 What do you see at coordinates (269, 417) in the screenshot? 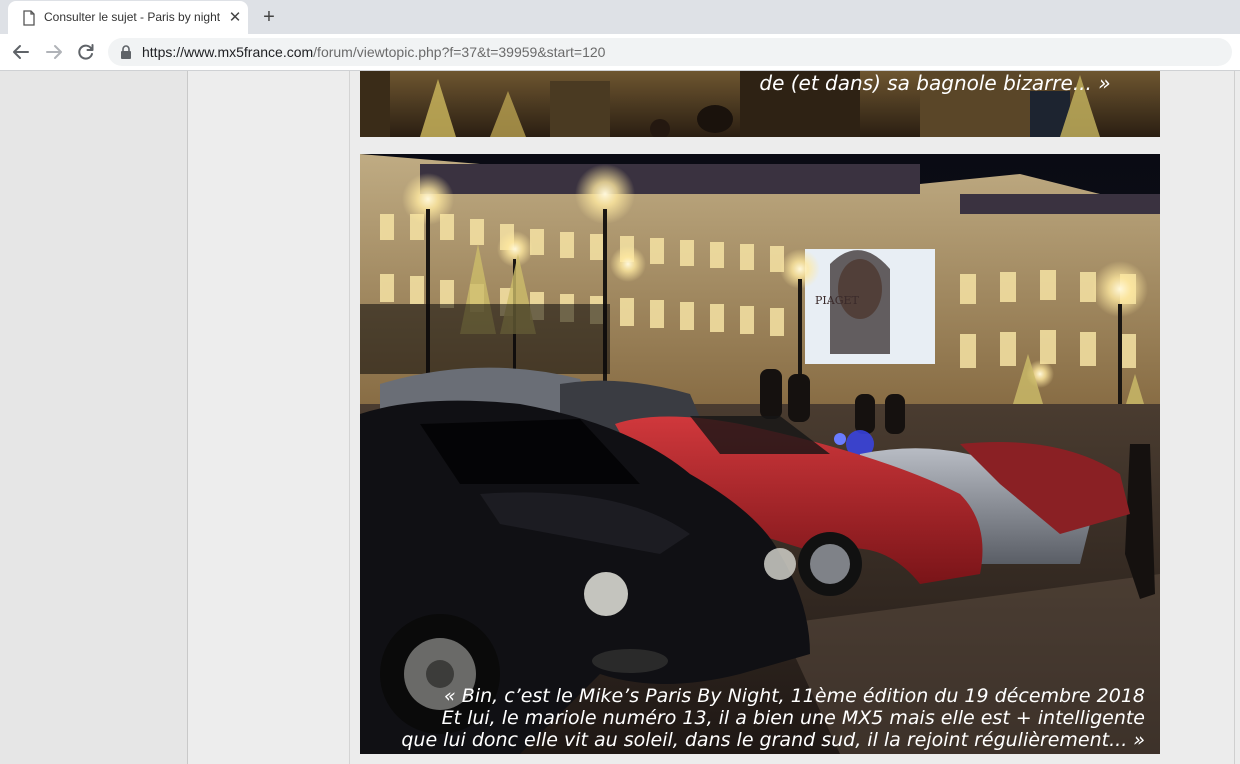
I see `post-author-column` at bounding box center [269, 417].